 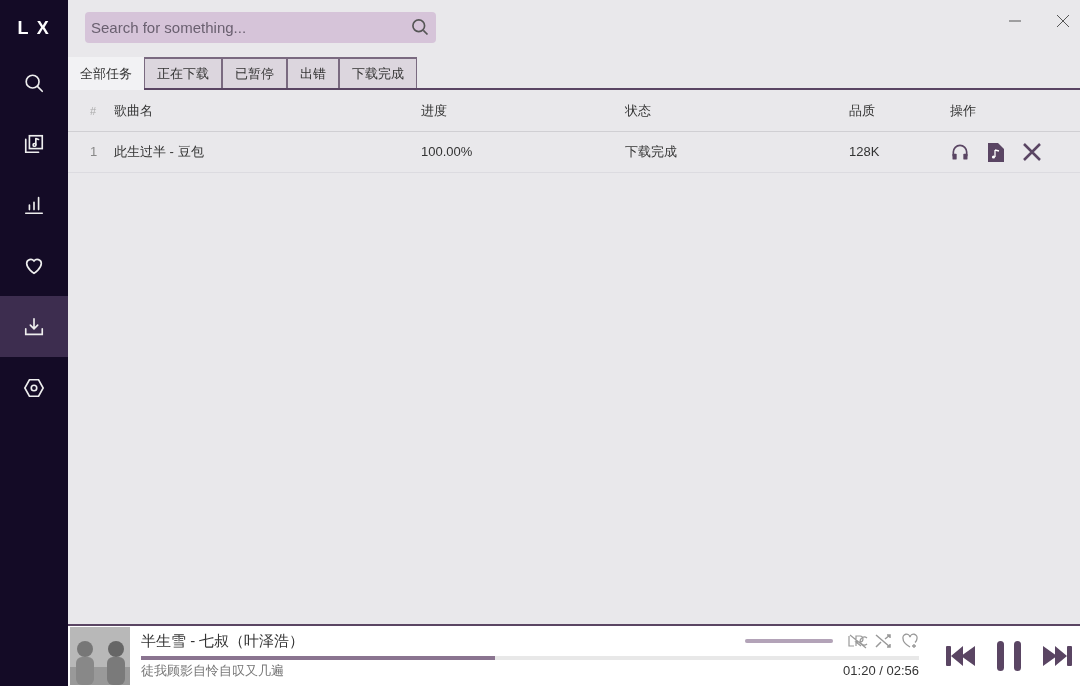 I want to click on app-logo: L X, so click(x=34, y=28).